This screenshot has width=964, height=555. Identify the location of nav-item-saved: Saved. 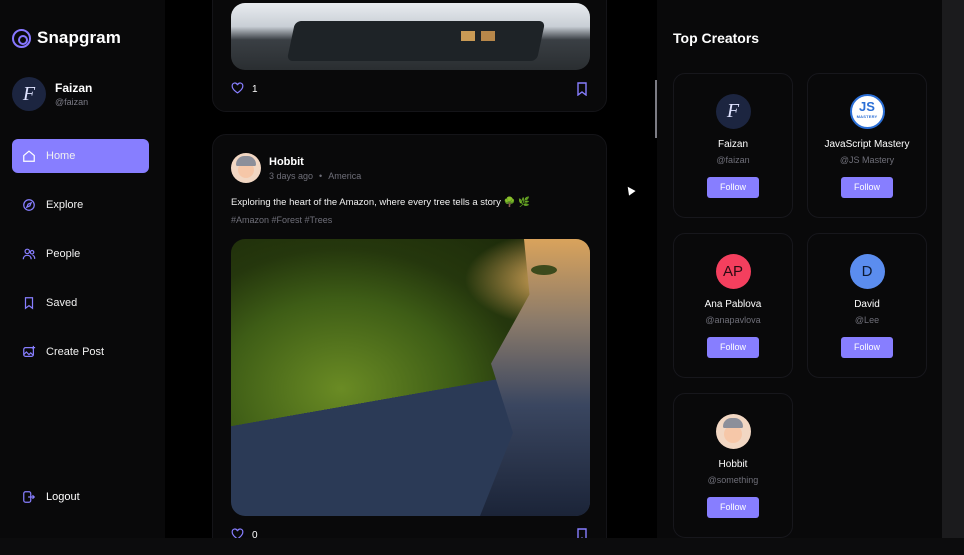
(80, 303).